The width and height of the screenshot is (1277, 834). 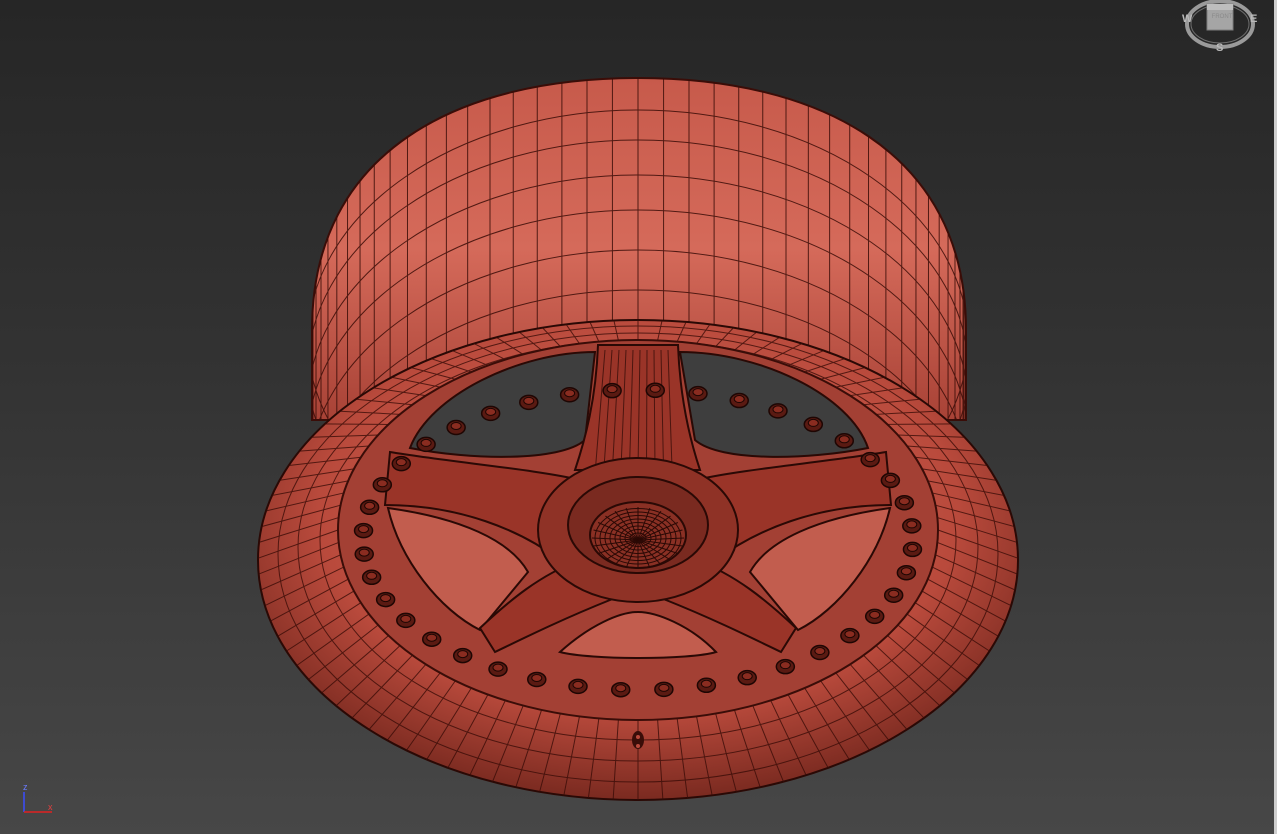 I want to click on axis-z-label: z, so click(x=25, y=787).